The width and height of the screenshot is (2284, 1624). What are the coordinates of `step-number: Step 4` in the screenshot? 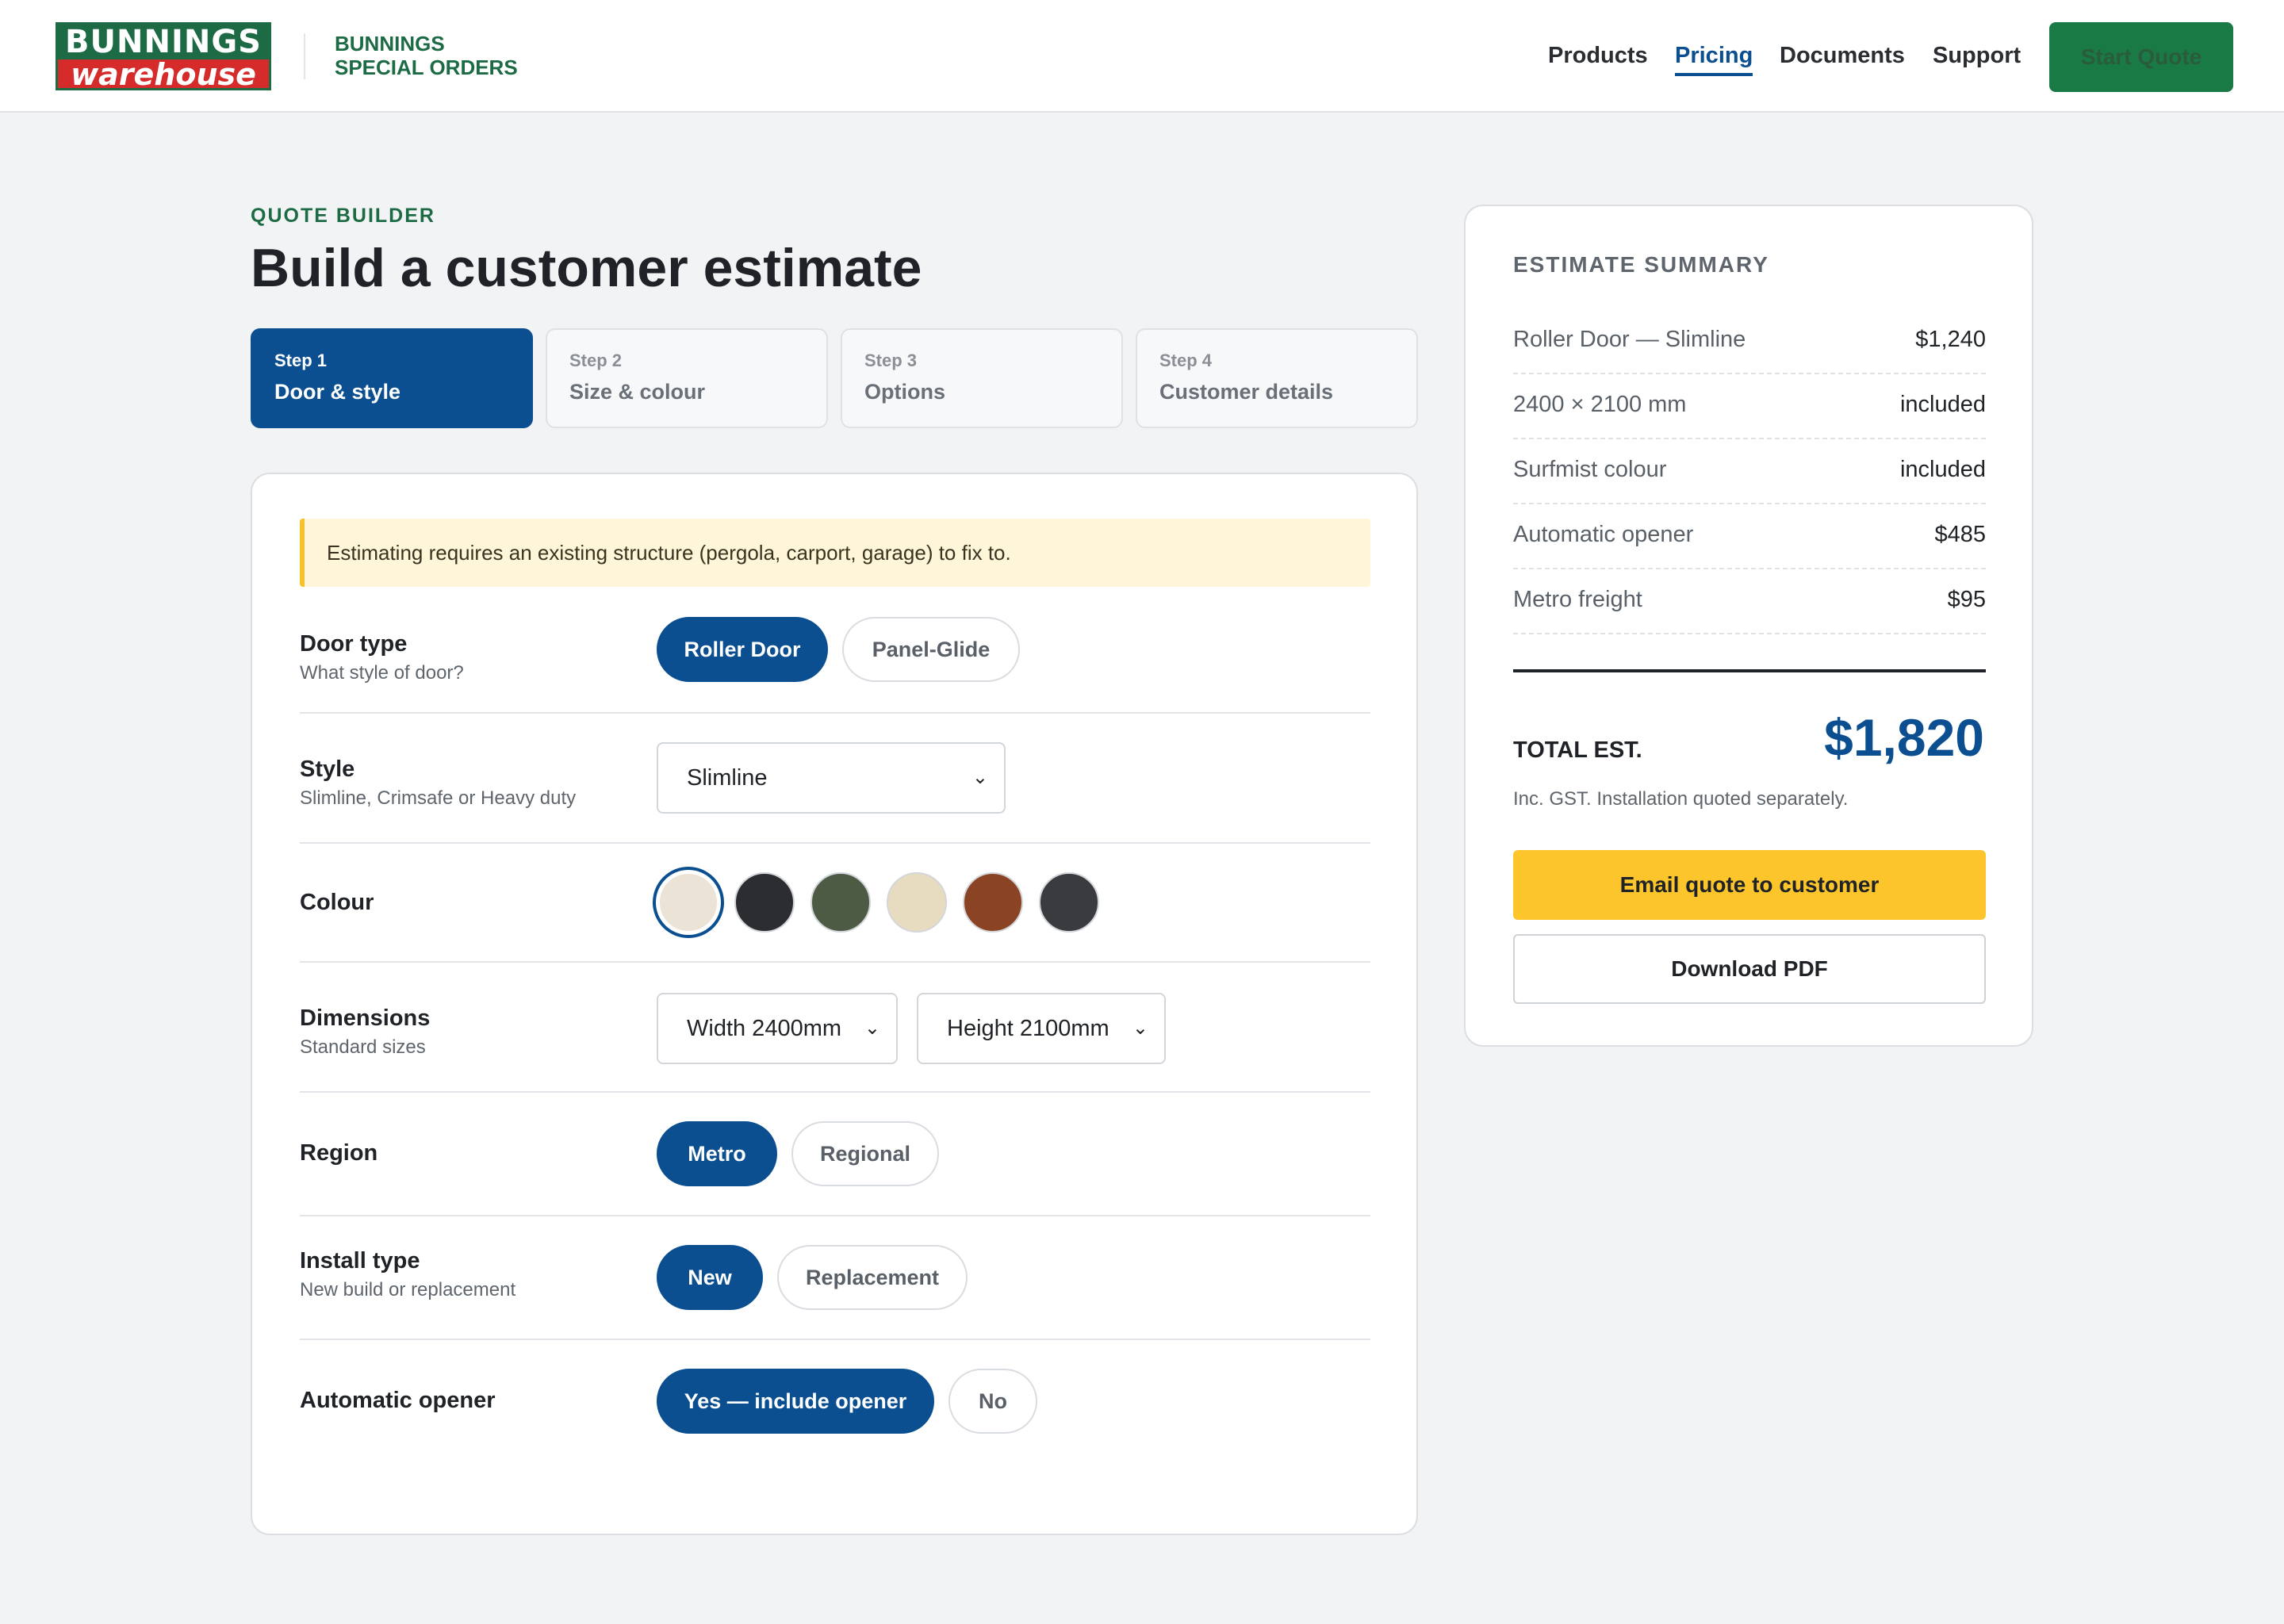 It's located at (1186, 360).